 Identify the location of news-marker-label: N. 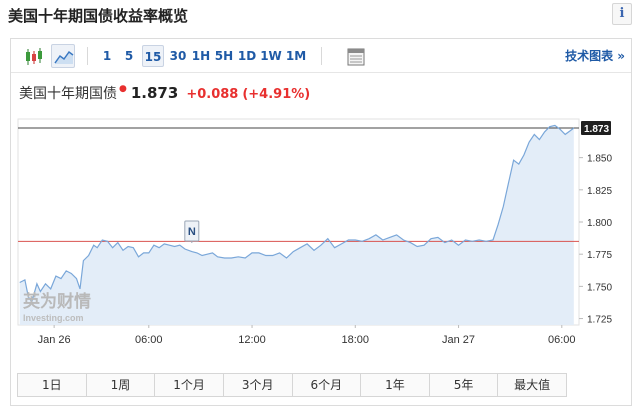
(192, 232).